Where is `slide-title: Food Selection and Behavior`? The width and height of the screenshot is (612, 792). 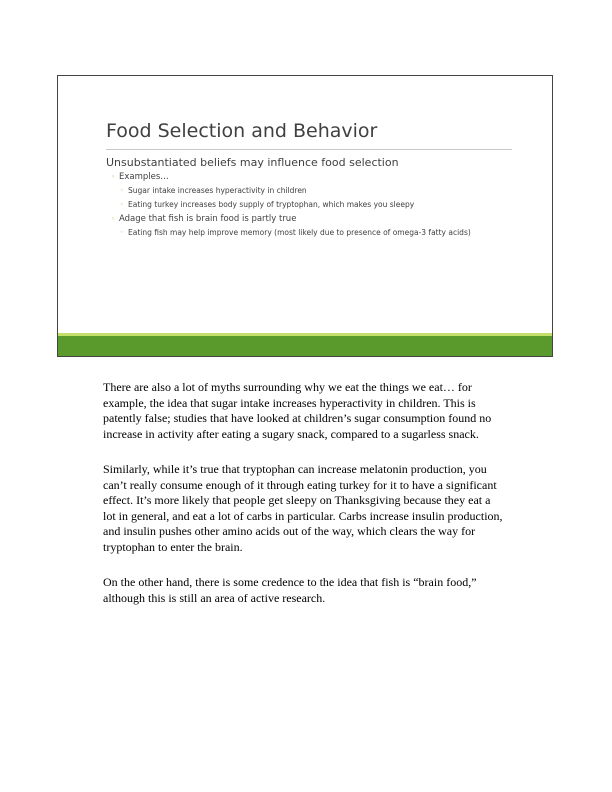
slide-title: Food Selection and Behavior is located at coordinates (242, 131).